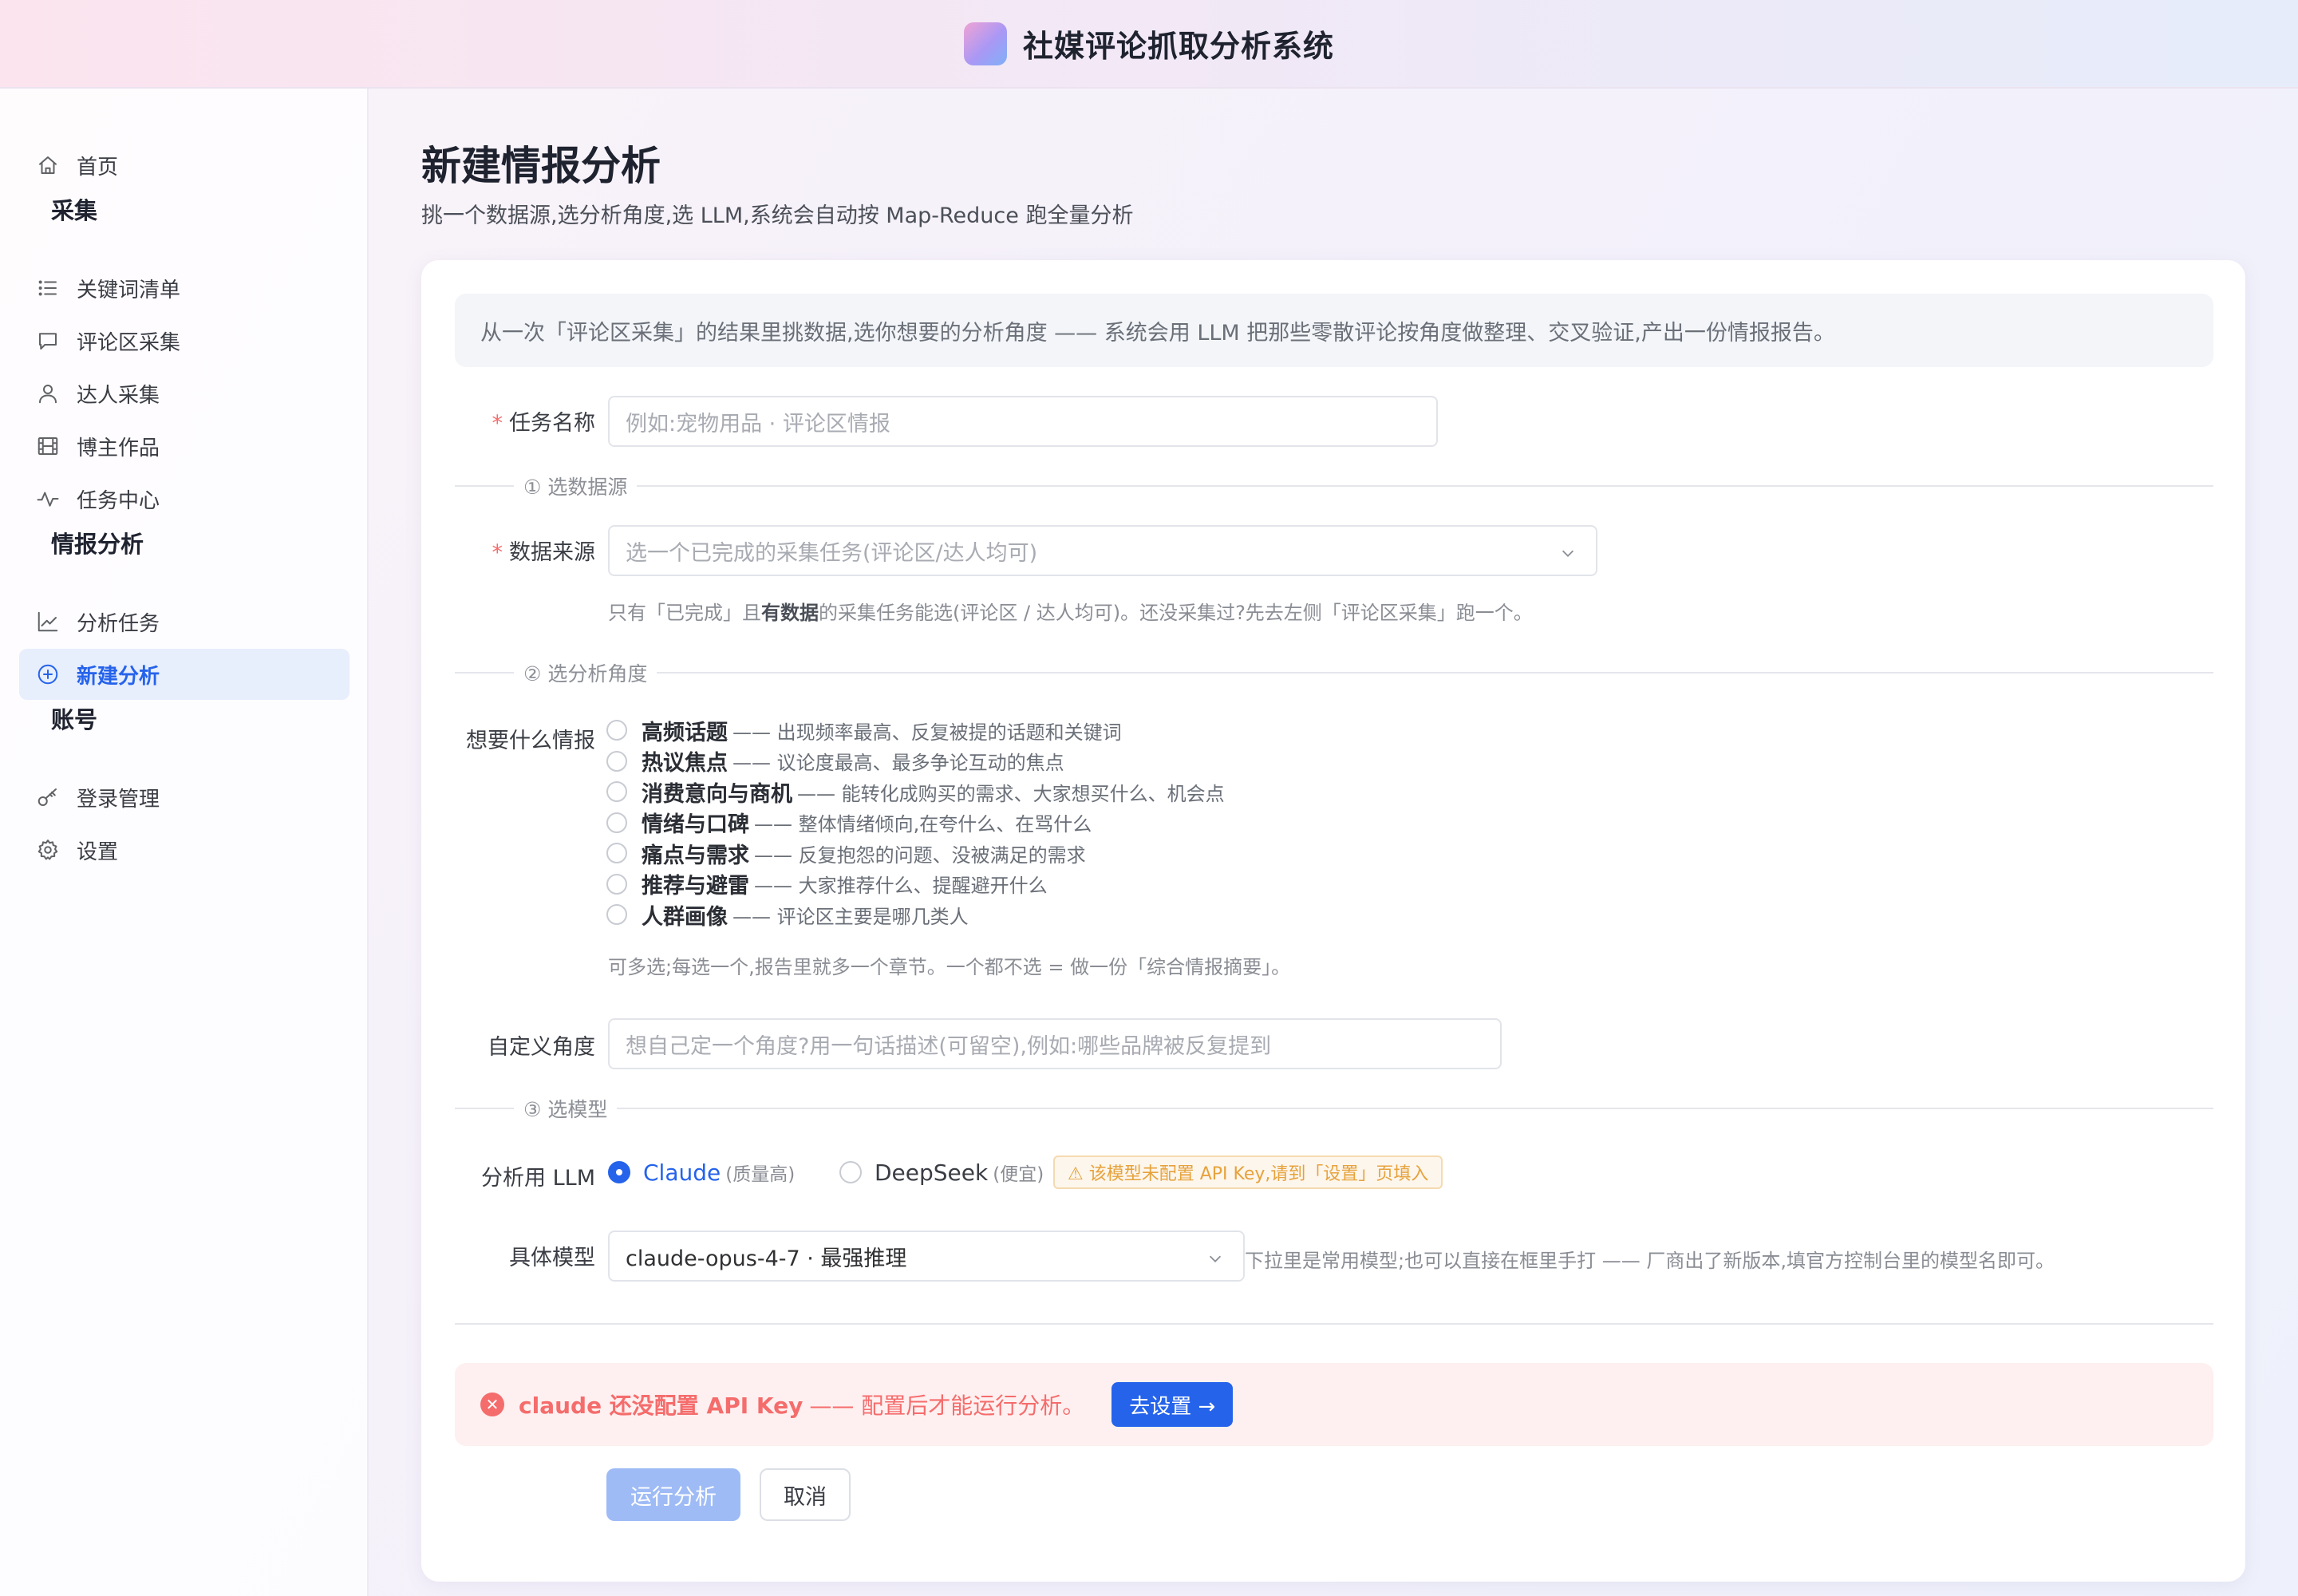 The image size is (2298, 1596). Describe the element at coordinates (673, 1494) in the screenshot. I see `run-analysis-button: 运行分析` at that location.